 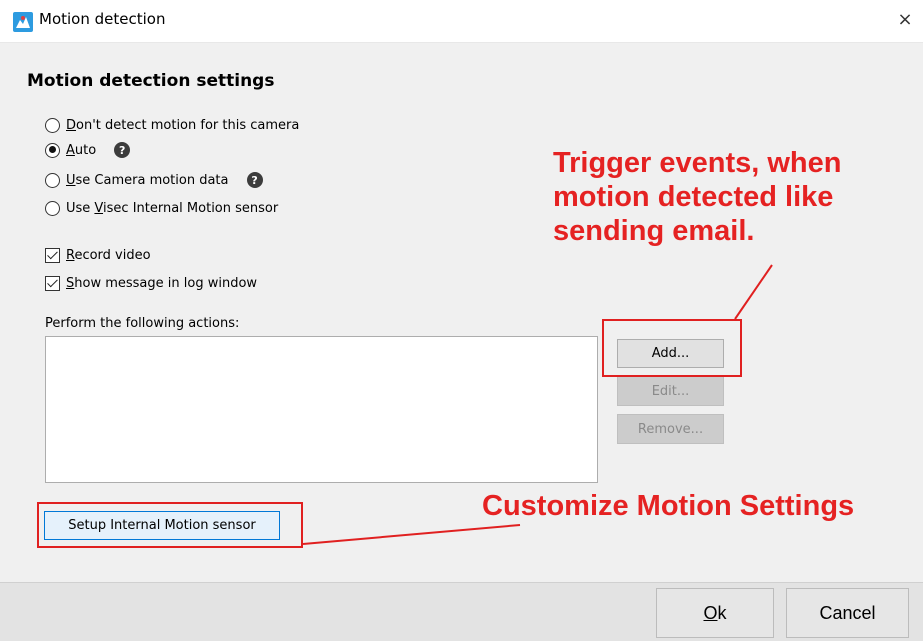 I want to click on trigger-annotation-line: sending email., so click(x=654, y=231).